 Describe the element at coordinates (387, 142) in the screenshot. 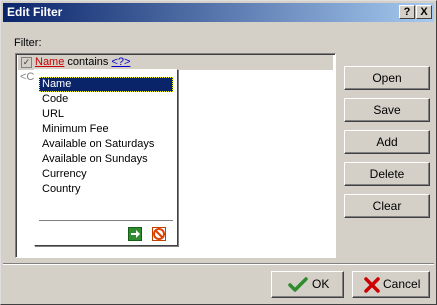

I see `add-button: Add` at that location.